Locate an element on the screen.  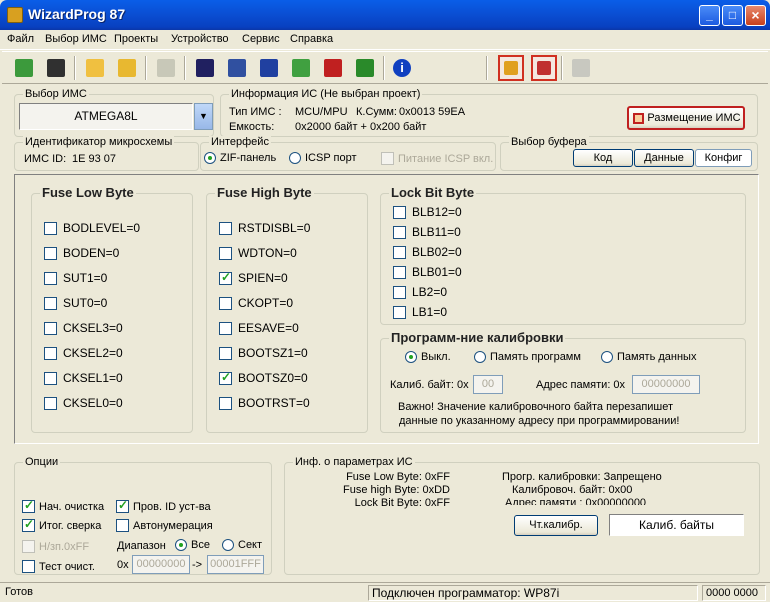
clipboard-icon is located at coordinates (581, 68).